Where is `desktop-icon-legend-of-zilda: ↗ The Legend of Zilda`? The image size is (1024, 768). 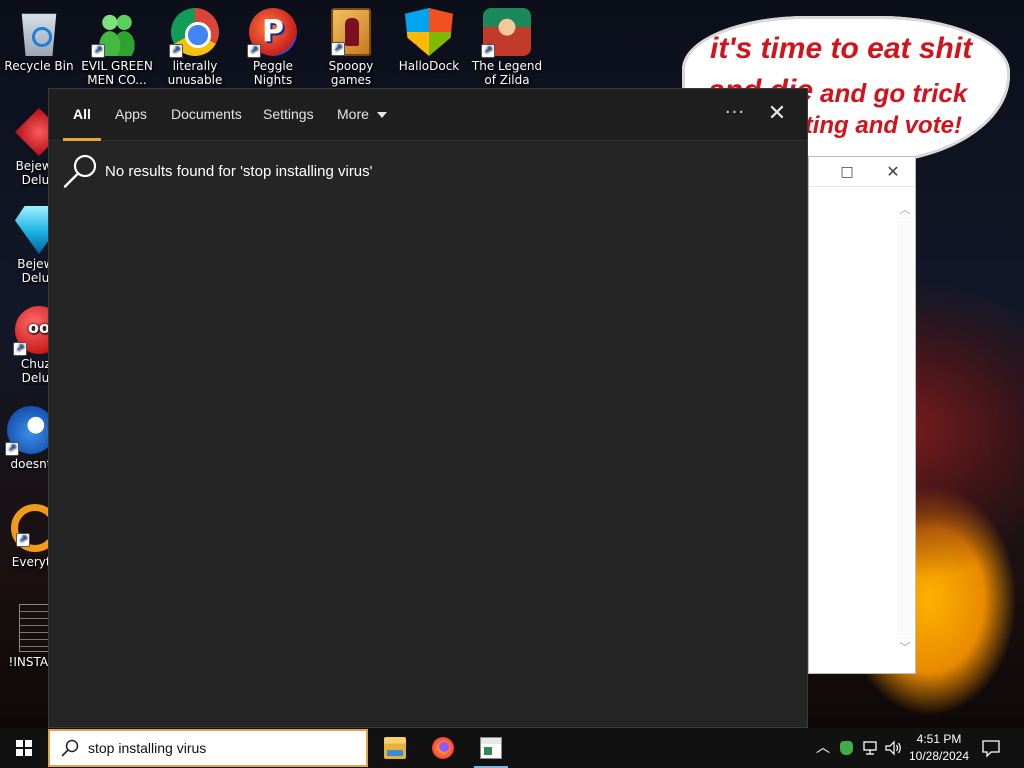 desktop-icon-legend-of-zilda: ↗ The Legend of Zilda is located at coordinates (507, 45).